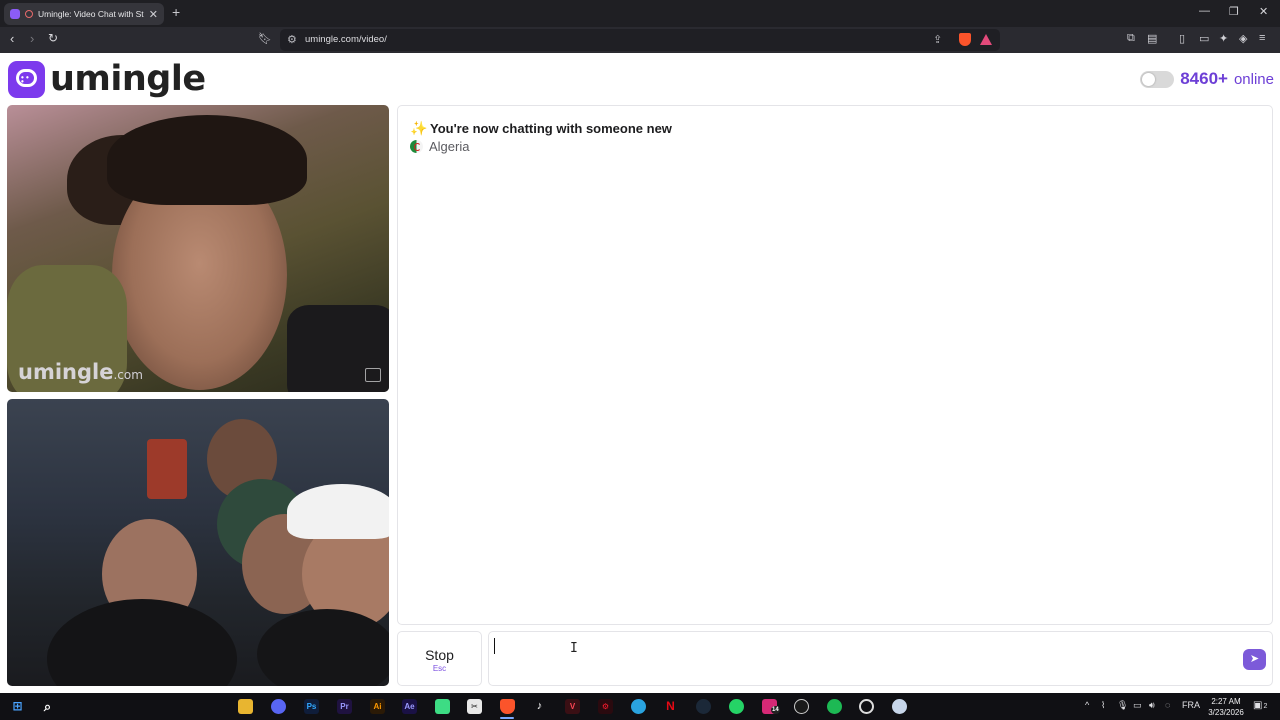 This screenshot has height=720, width=1280. What do you see at coordinates (866, 706) in the screenshot?
I see `obs-icon` at bounding box center [866, 706].